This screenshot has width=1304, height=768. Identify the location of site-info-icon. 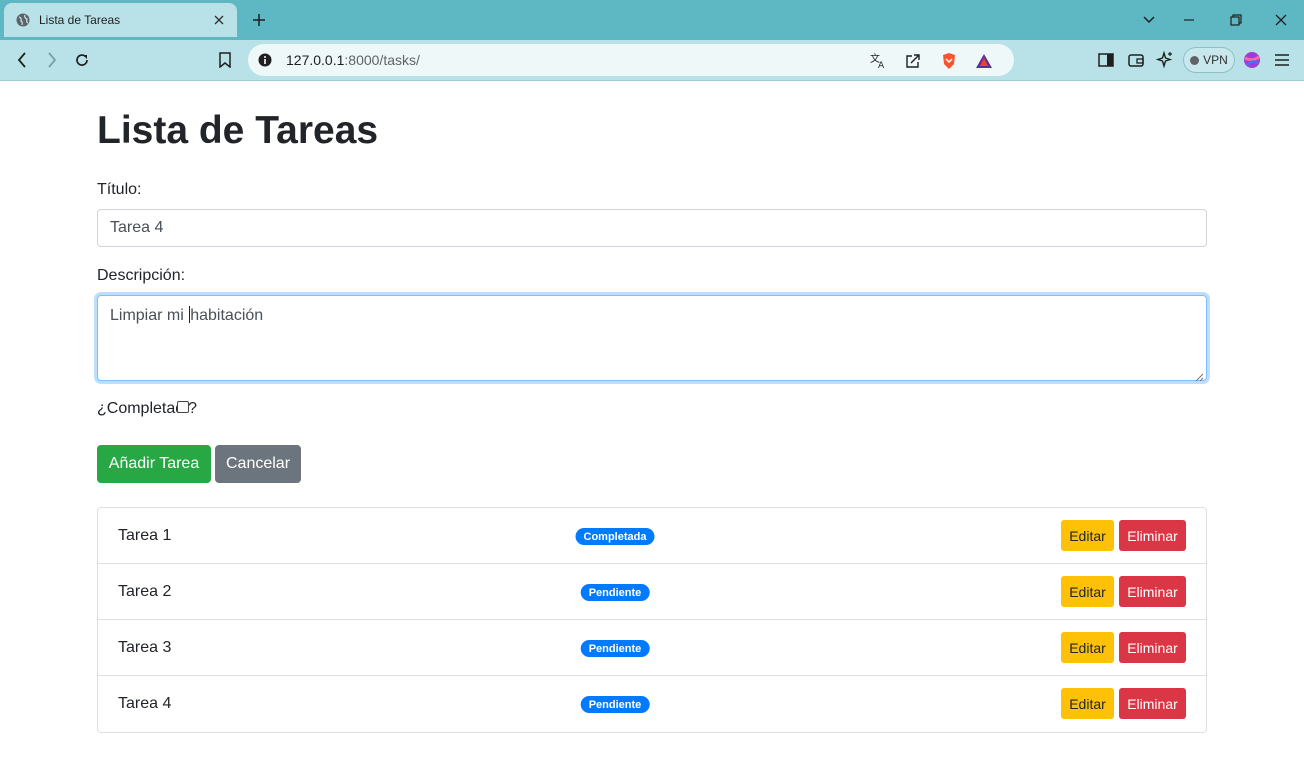
(265, 60).